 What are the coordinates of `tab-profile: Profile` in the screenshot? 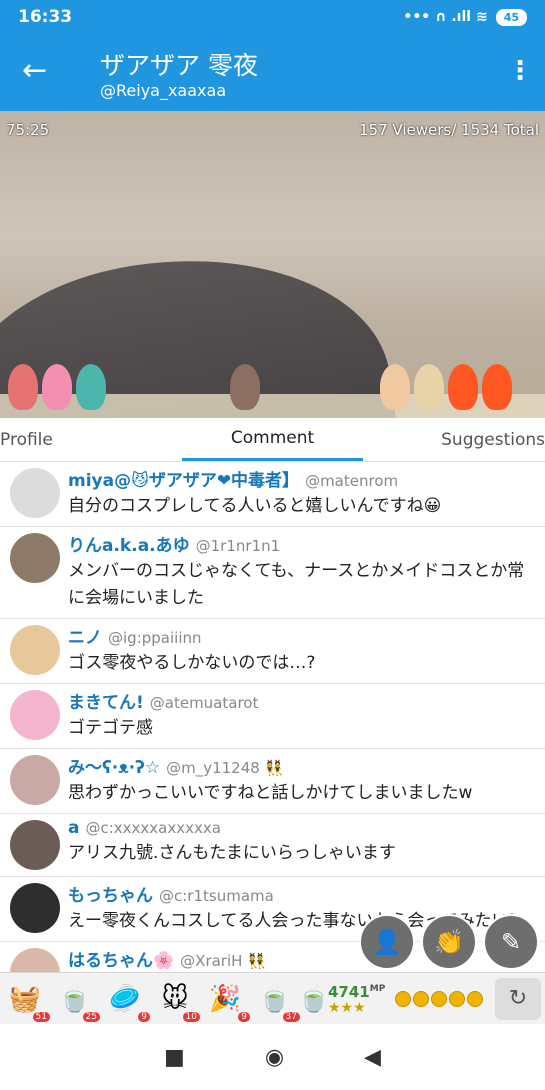 It's located at (91, 439).